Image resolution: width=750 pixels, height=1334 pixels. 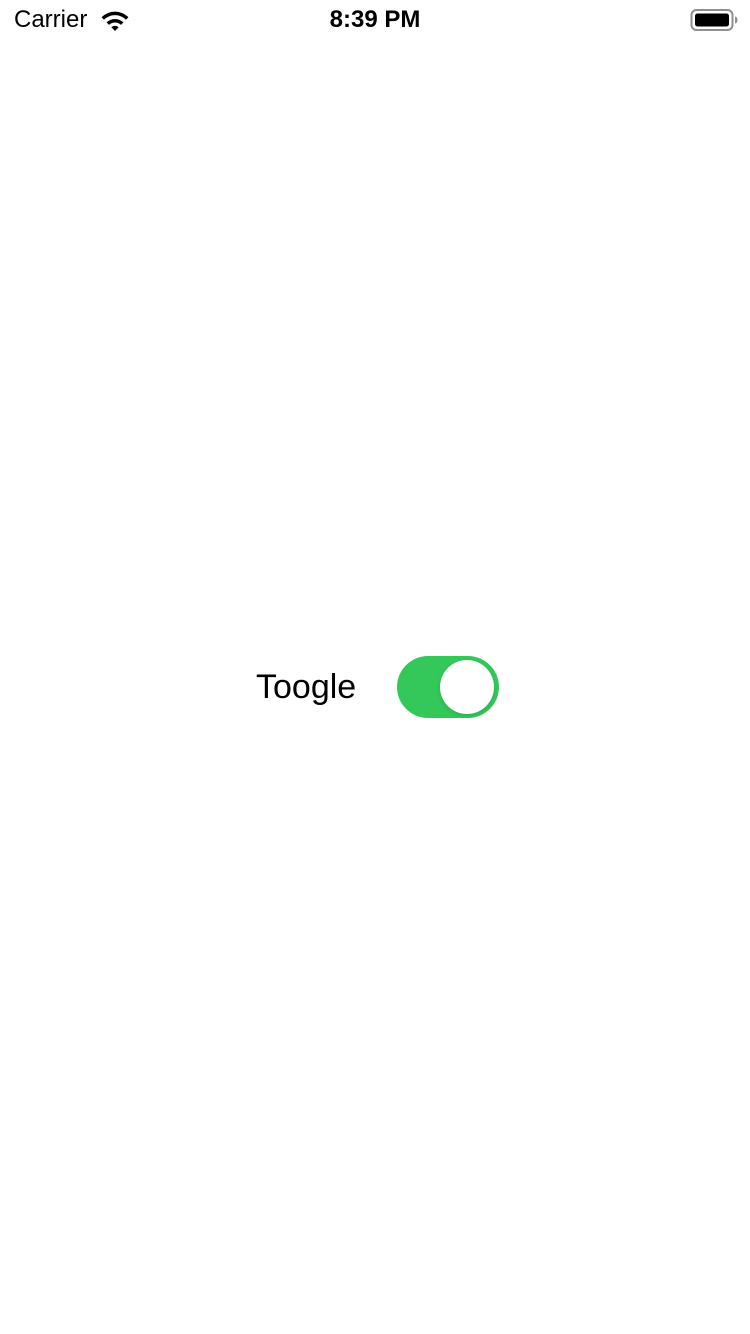 What do you see at coordinates (714, 20) in the screenshot?
I see `battery-icon` at bounding box center [714, 20].